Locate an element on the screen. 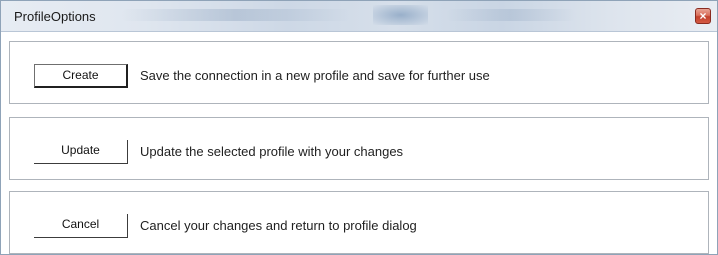  close-button: × is located at coordinates (703, 16).